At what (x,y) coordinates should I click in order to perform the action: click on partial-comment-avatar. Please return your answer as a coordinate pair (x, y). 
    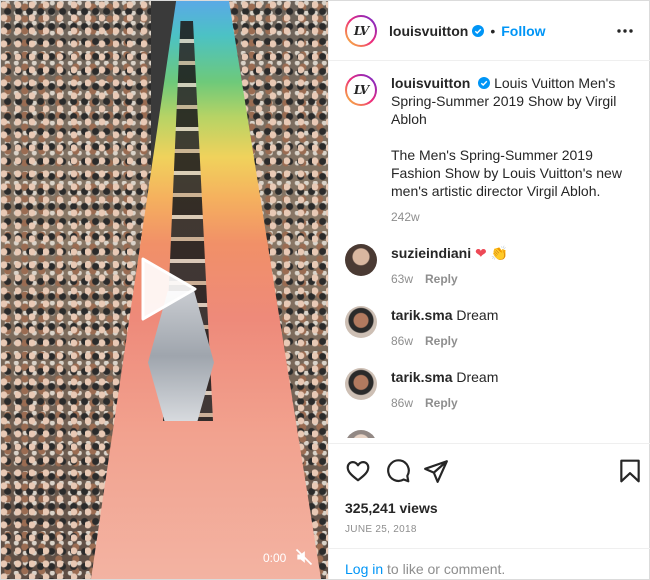
    Looking at the image, I should click on (361, 434).